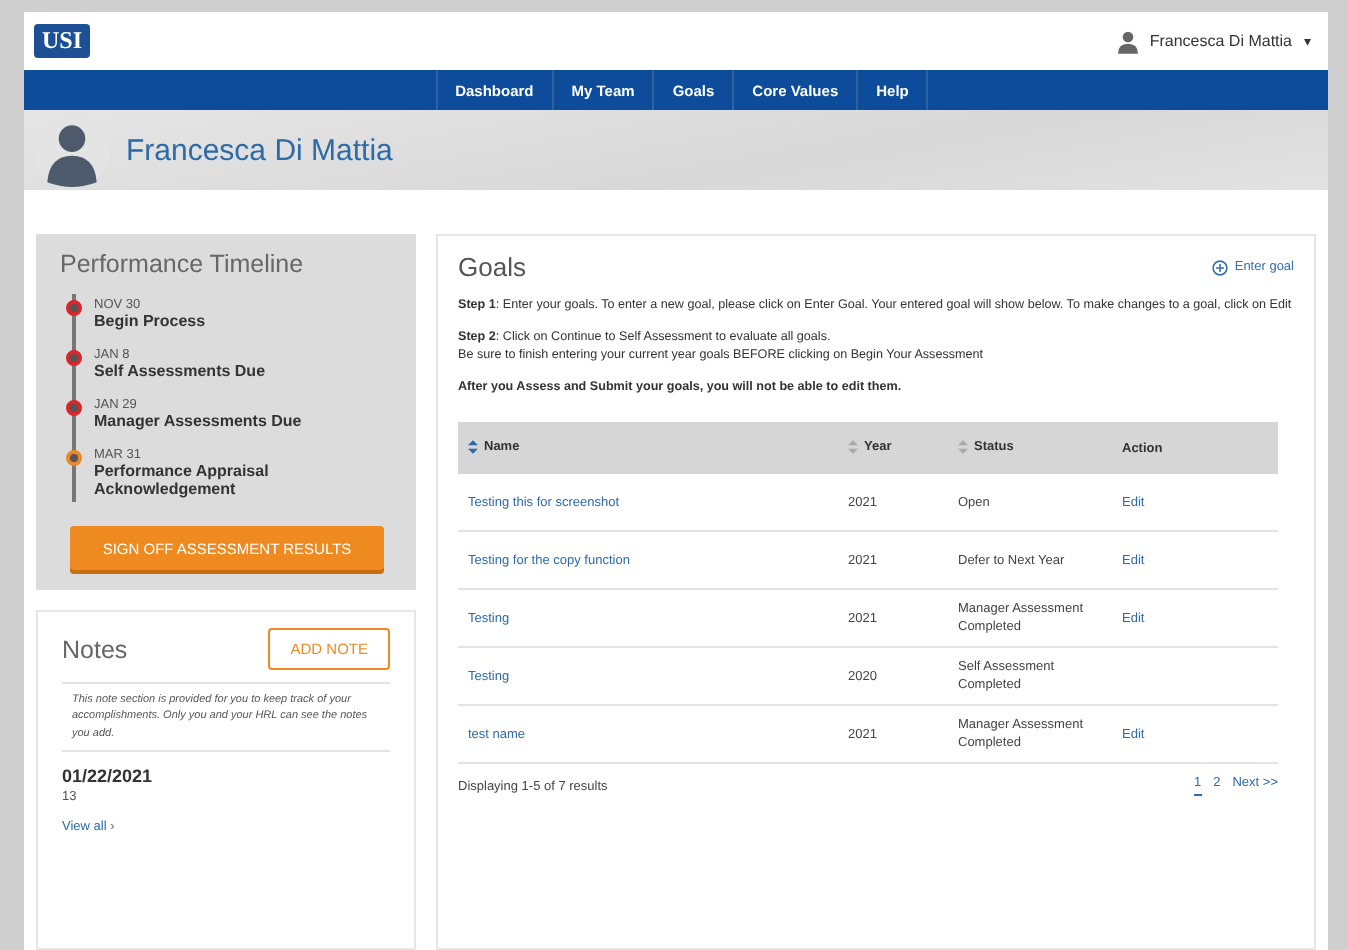 This screenshot has height=950, width=1348. I want to click on user-icon, so click(1127, 41).